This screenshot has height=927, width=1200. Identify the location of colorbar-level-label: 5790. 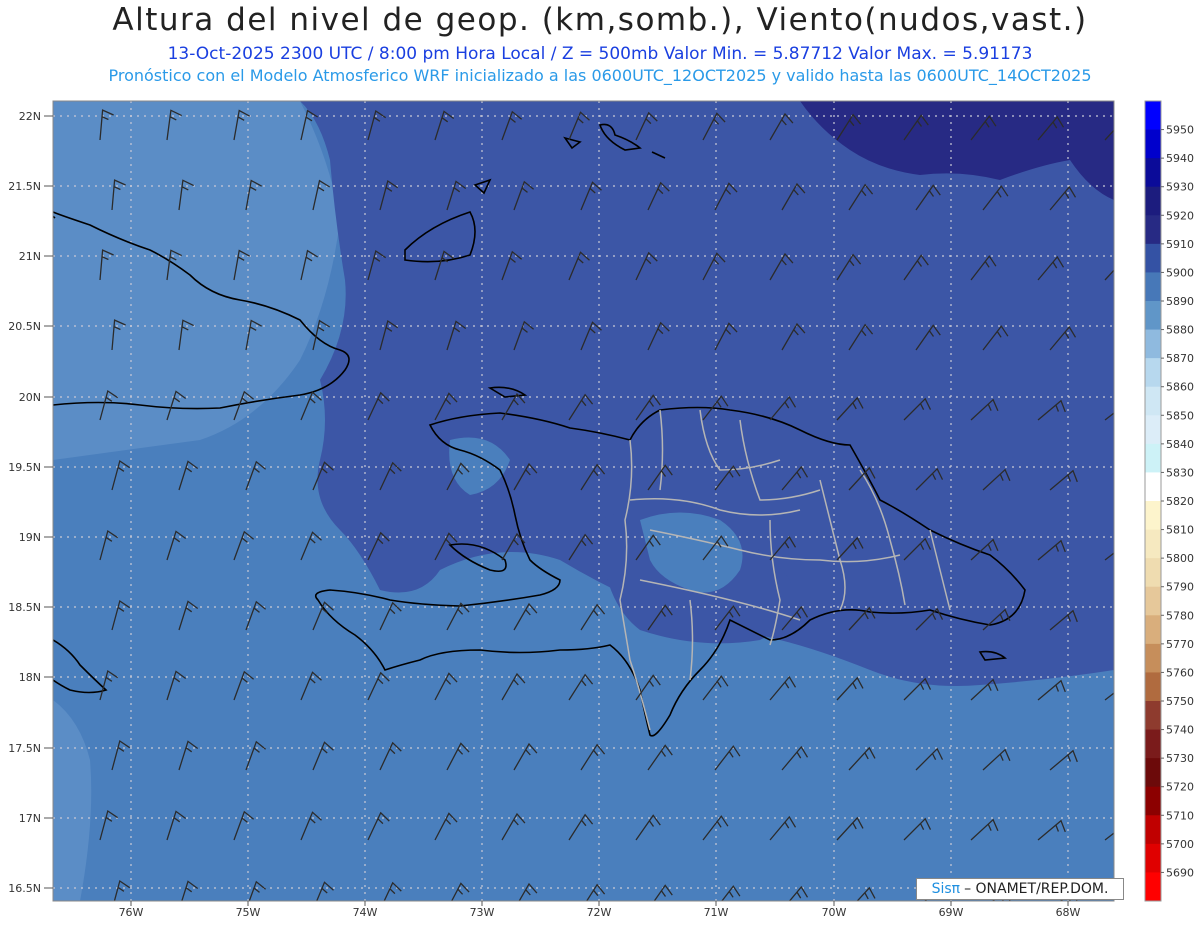
(1180, 587).